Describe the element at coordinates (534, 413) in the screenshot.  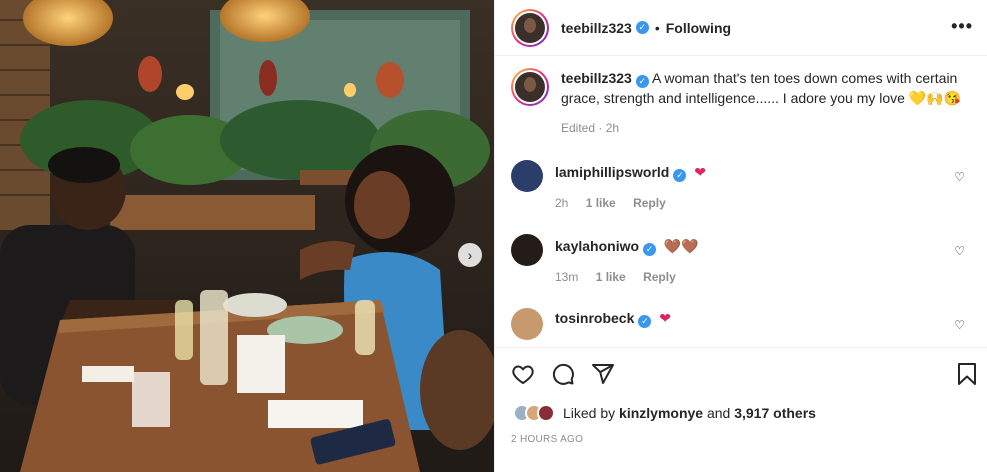
I see `liker-avatars` at that location.